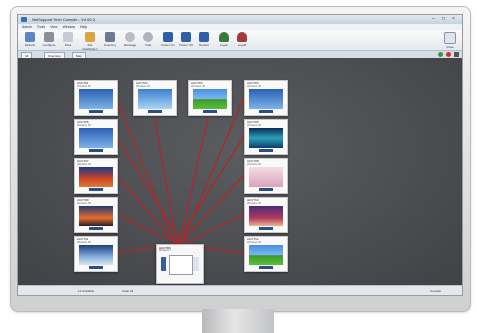 The width and height of the screenshot is (477, 333). I want to click on window-title: NetSupport Tech Console - V4.00.3, so click(63, 19).